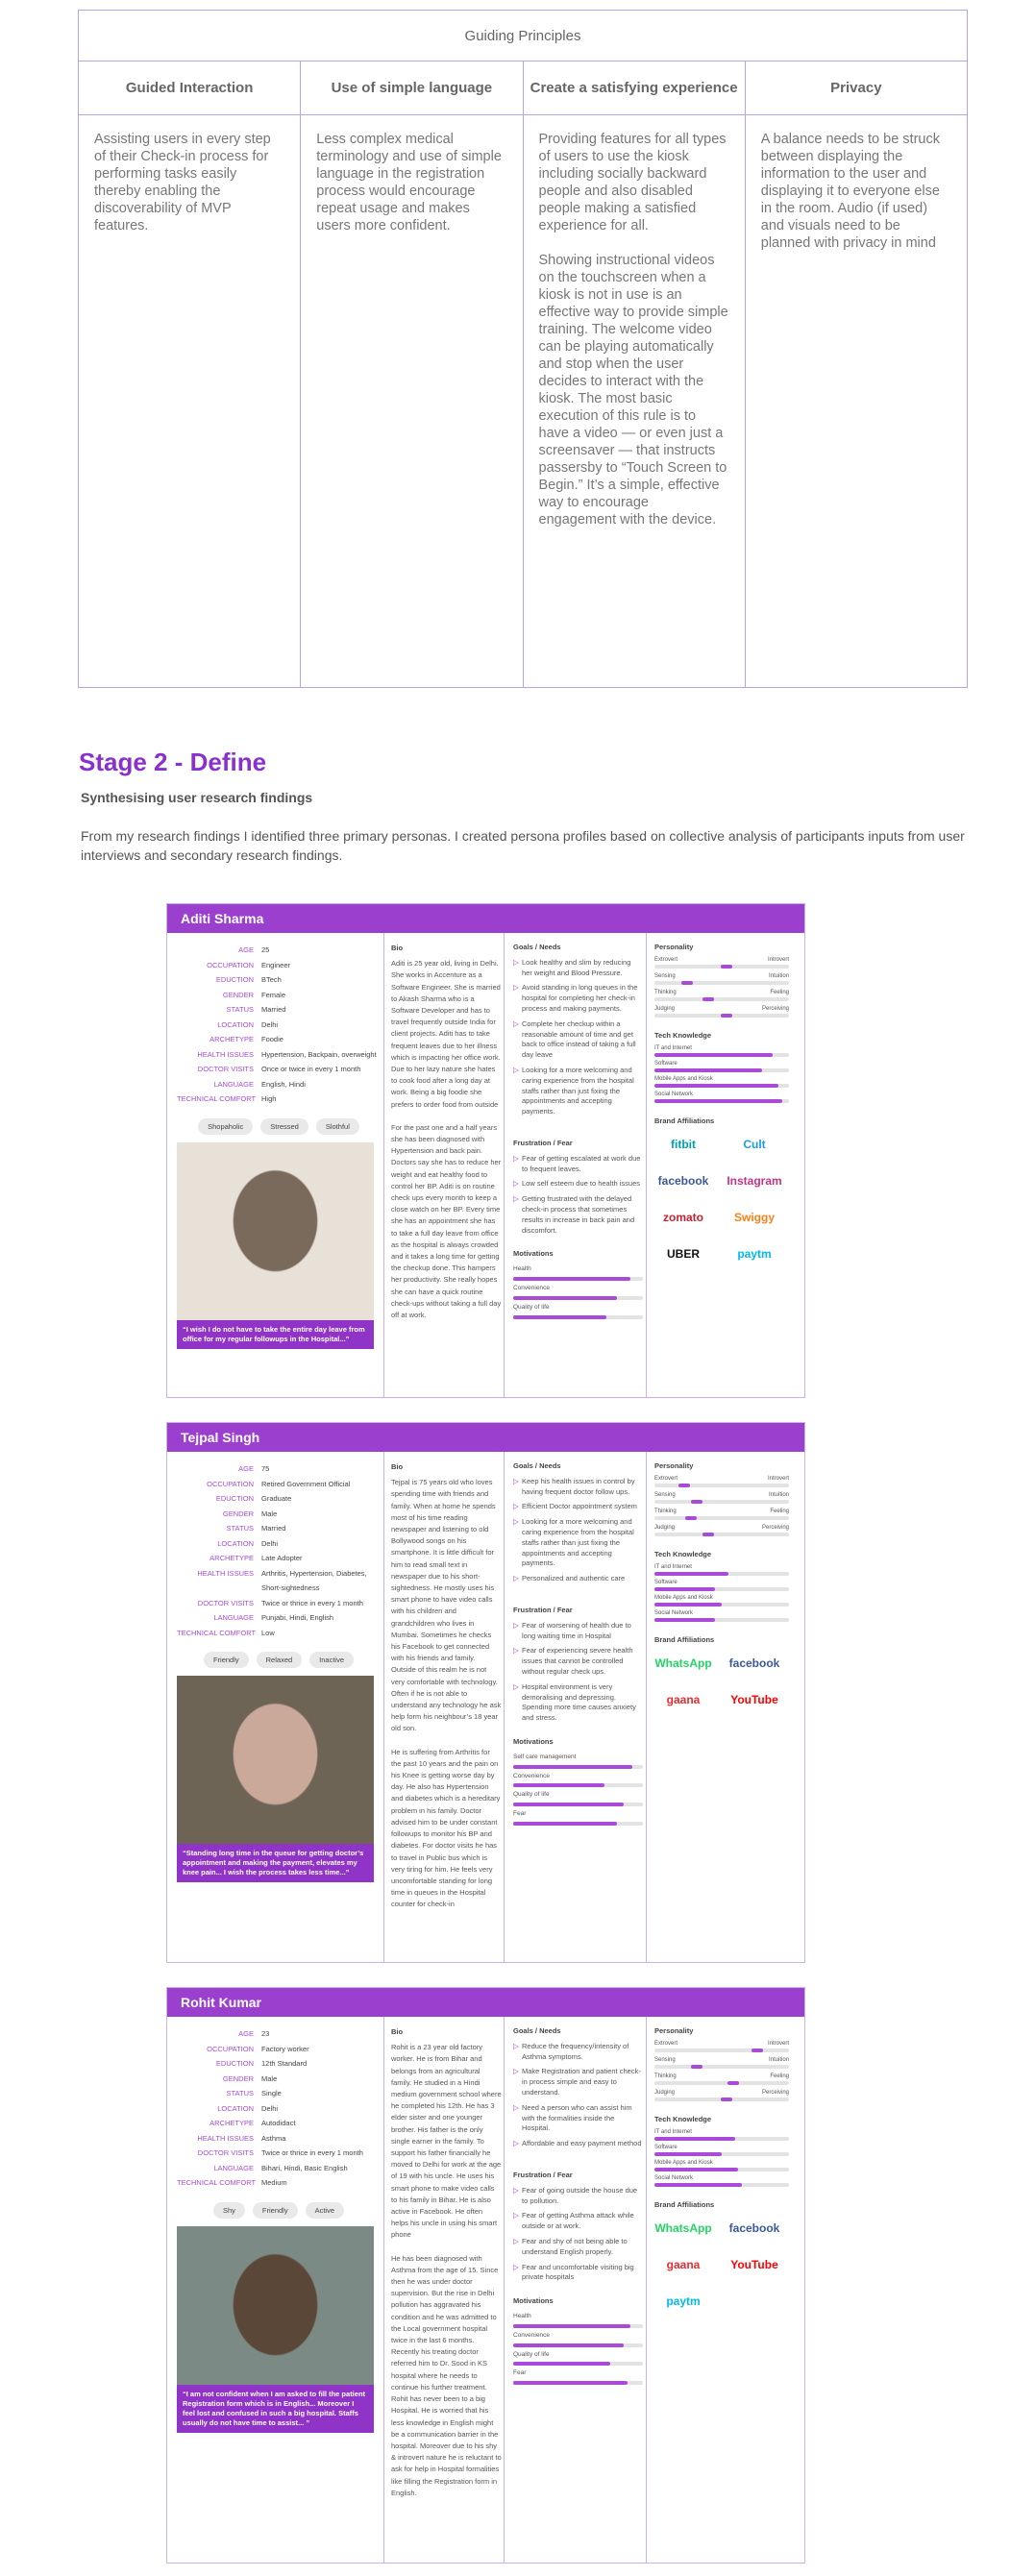  Describe the element at coordinates (279, 2123) in the screenshot. I see `detail-row: ARCHETYPE Autodidact` at that location.